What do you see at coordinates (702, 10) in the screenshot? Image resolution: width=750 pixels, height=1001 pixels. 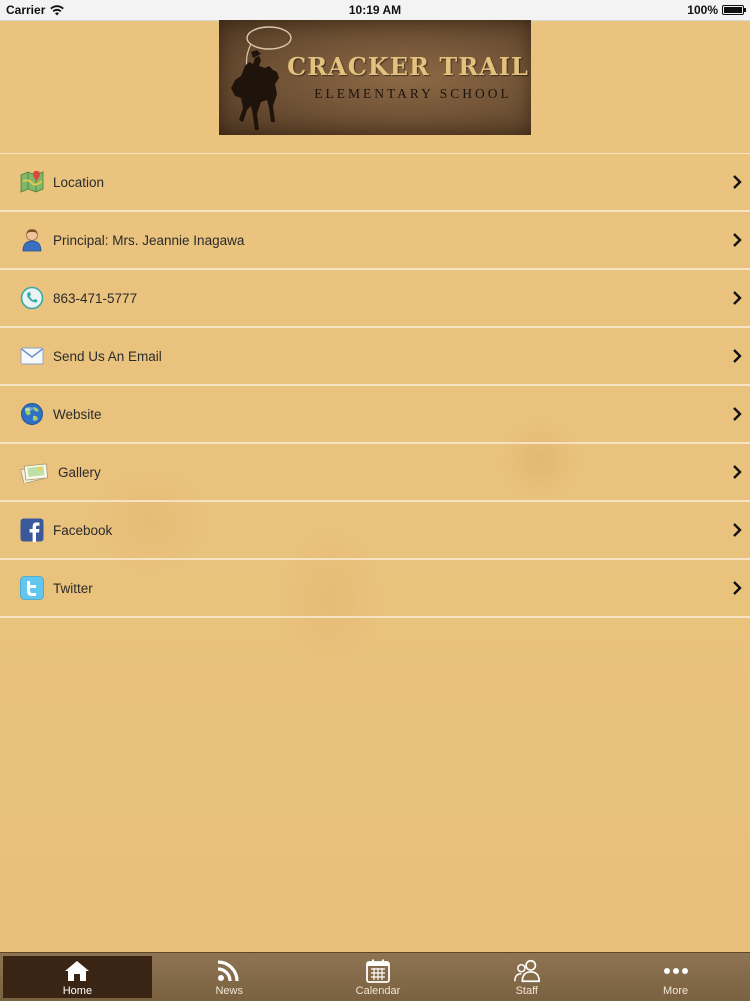 I see `battery-label: 100%` at bounding box center [702, 10].